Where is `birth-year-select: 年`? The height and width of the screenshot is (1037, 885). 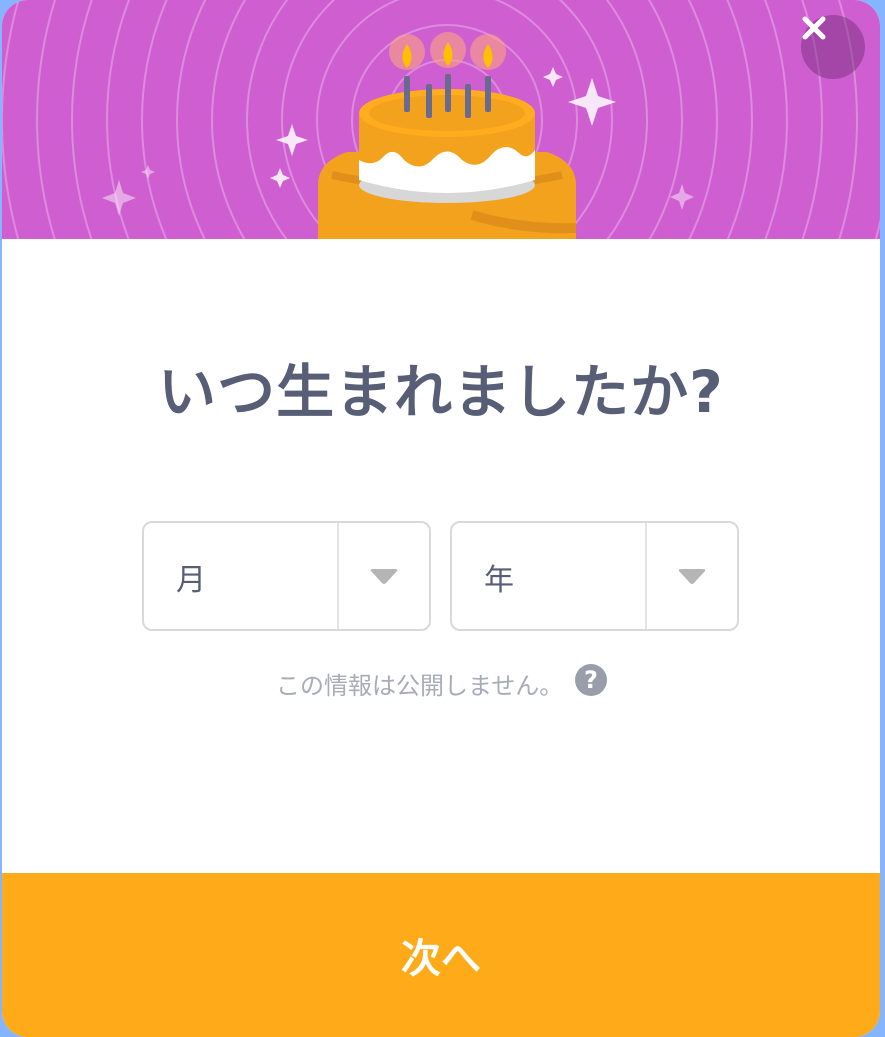
birth-year-select: 年 is located at coordinates (594, 576).